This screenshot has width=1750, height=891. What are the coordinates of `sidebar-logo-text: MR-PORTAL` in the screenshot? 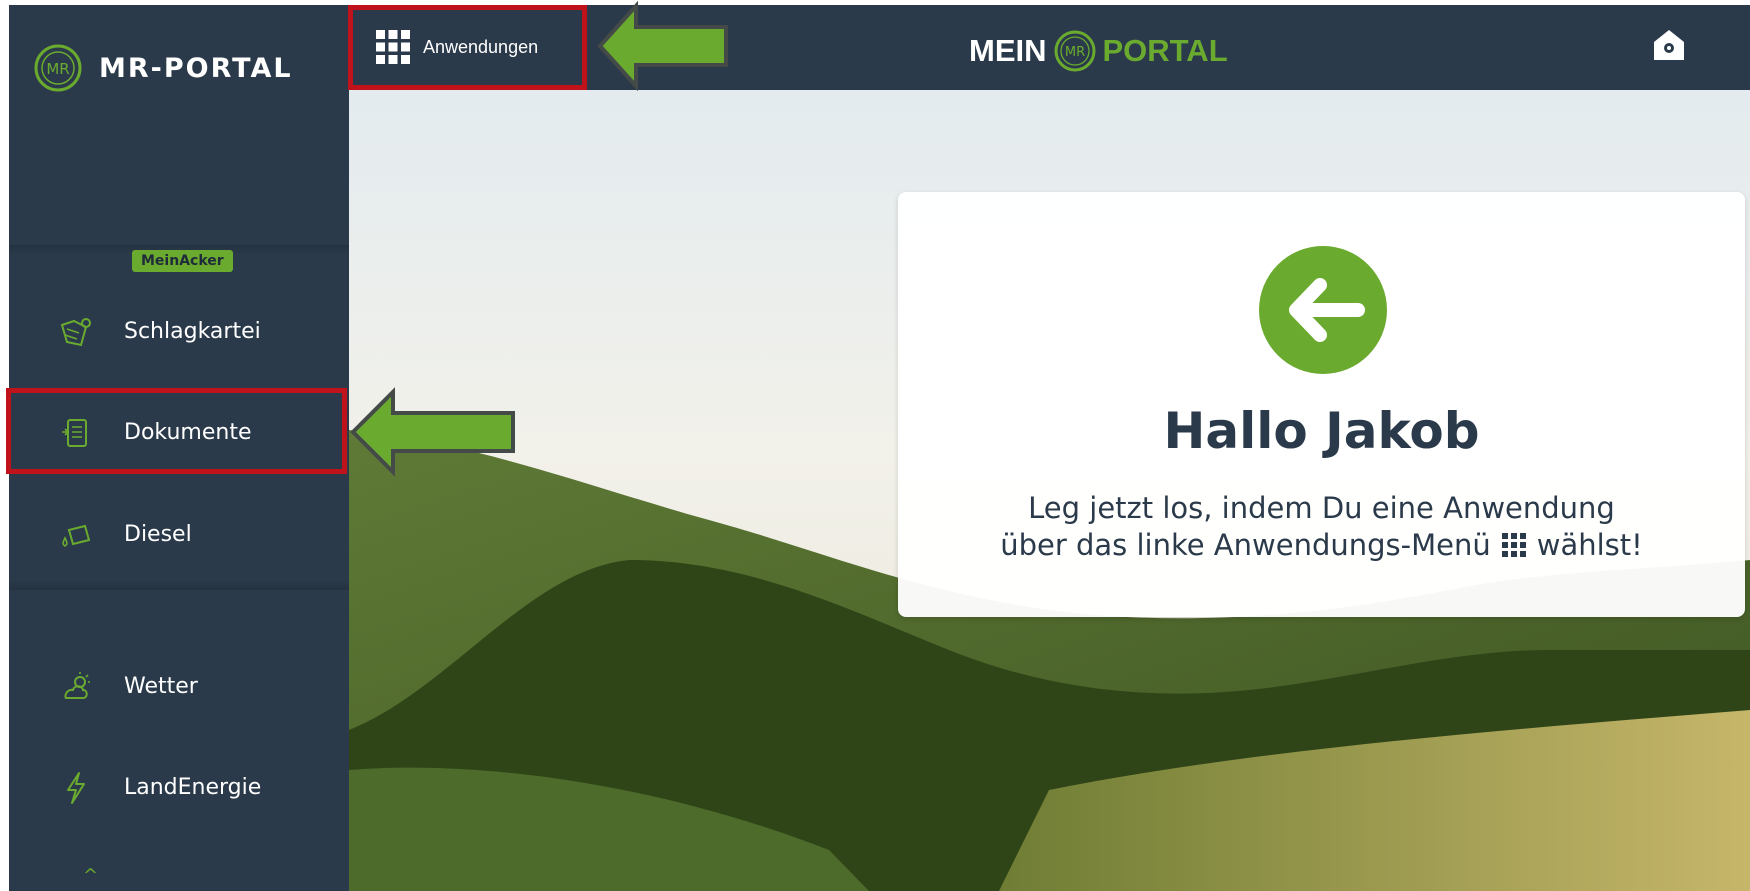 It's located at (196, 68).